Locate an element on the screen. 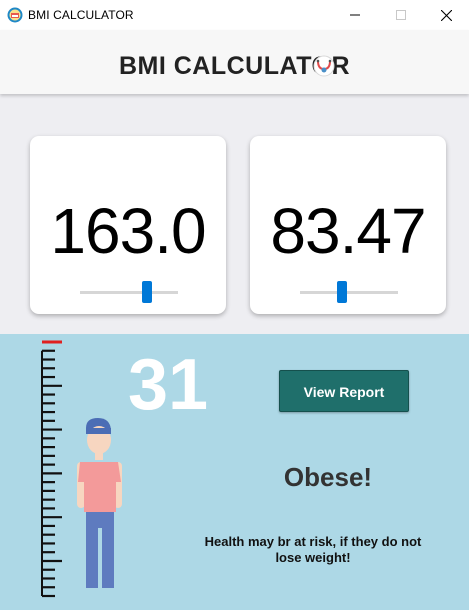  height-slider-thumb is located at coordinates (146, 292).